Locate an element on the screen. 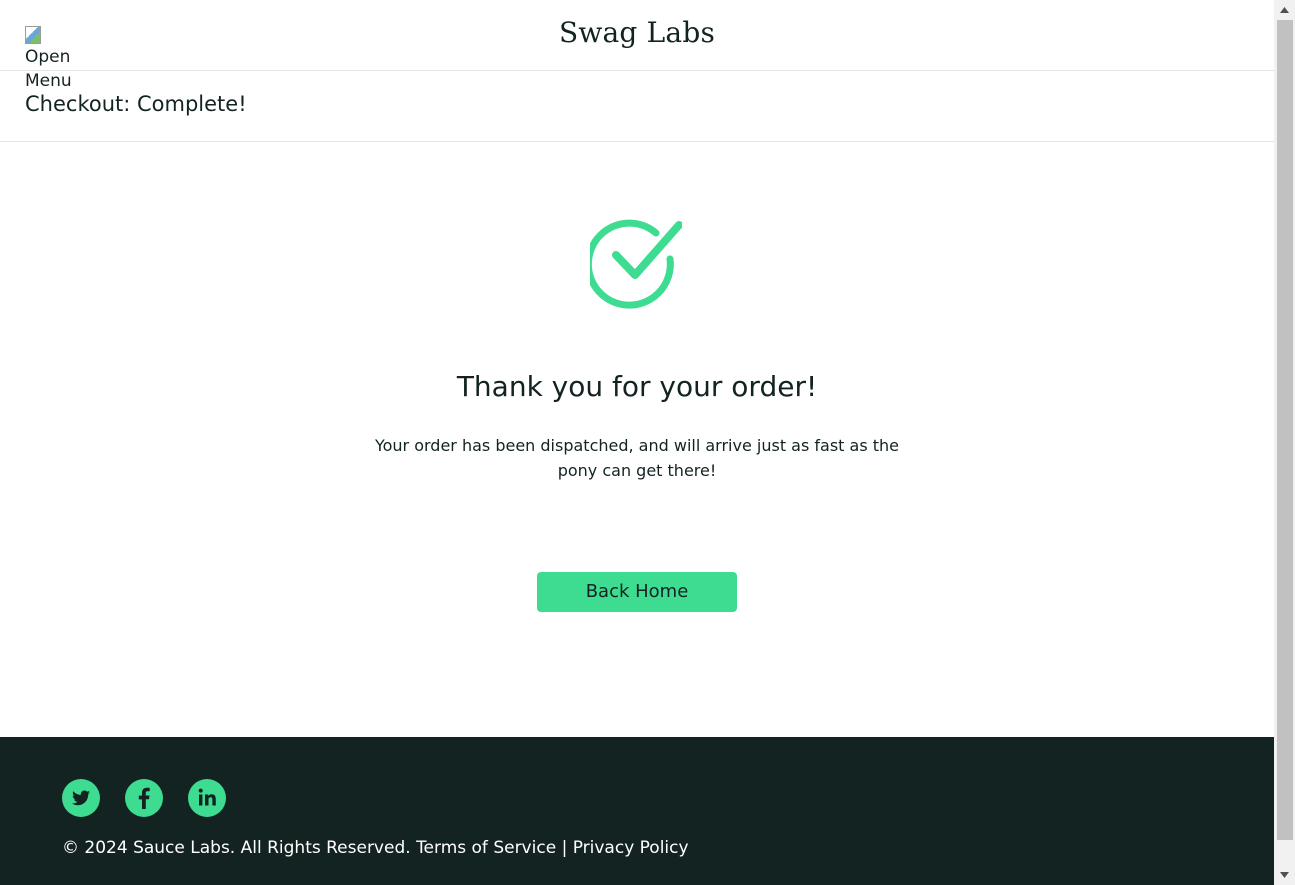 The height and width of the screenshot is (885, 1295). header-top-bar: Open Menu Swag Labs is located at coordinates (637, 45).